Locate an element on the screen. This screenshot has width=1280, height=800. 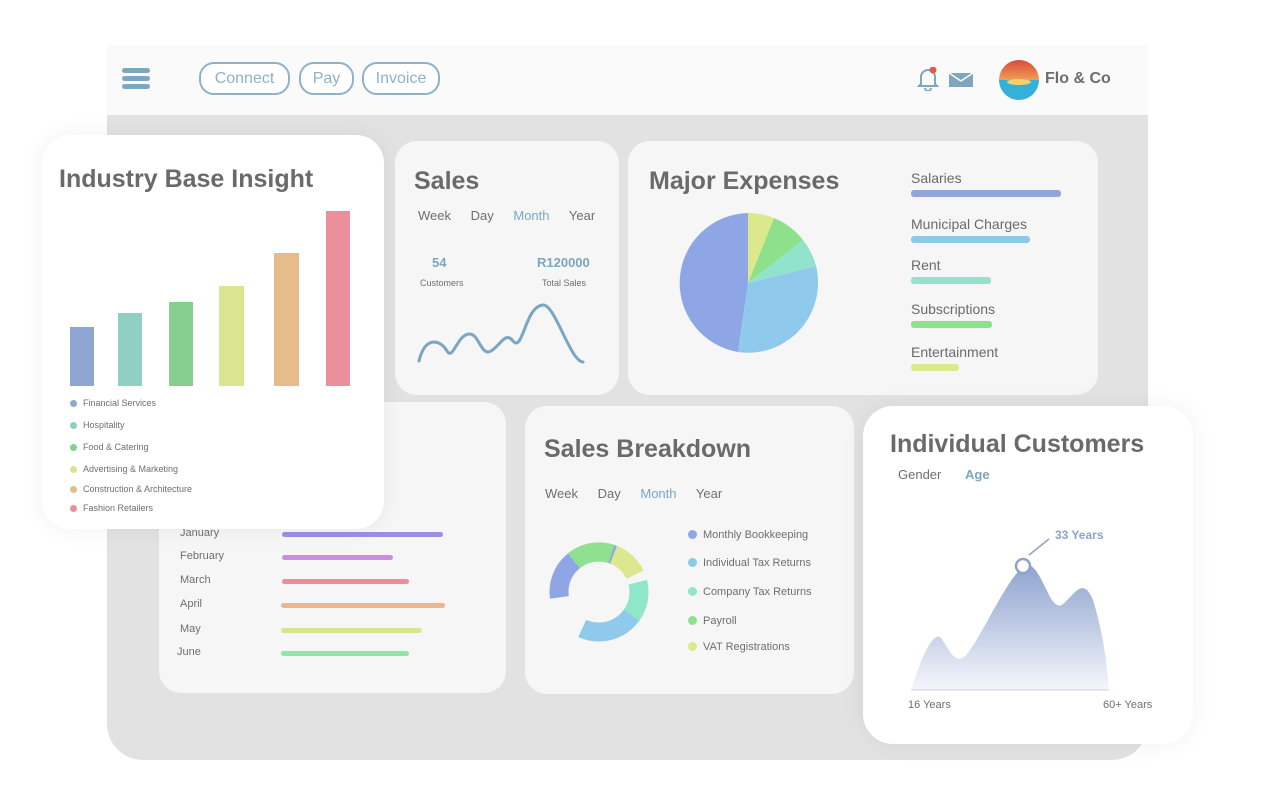
breakdown-legend-item: Payroll is located at coordinates (712, 621).